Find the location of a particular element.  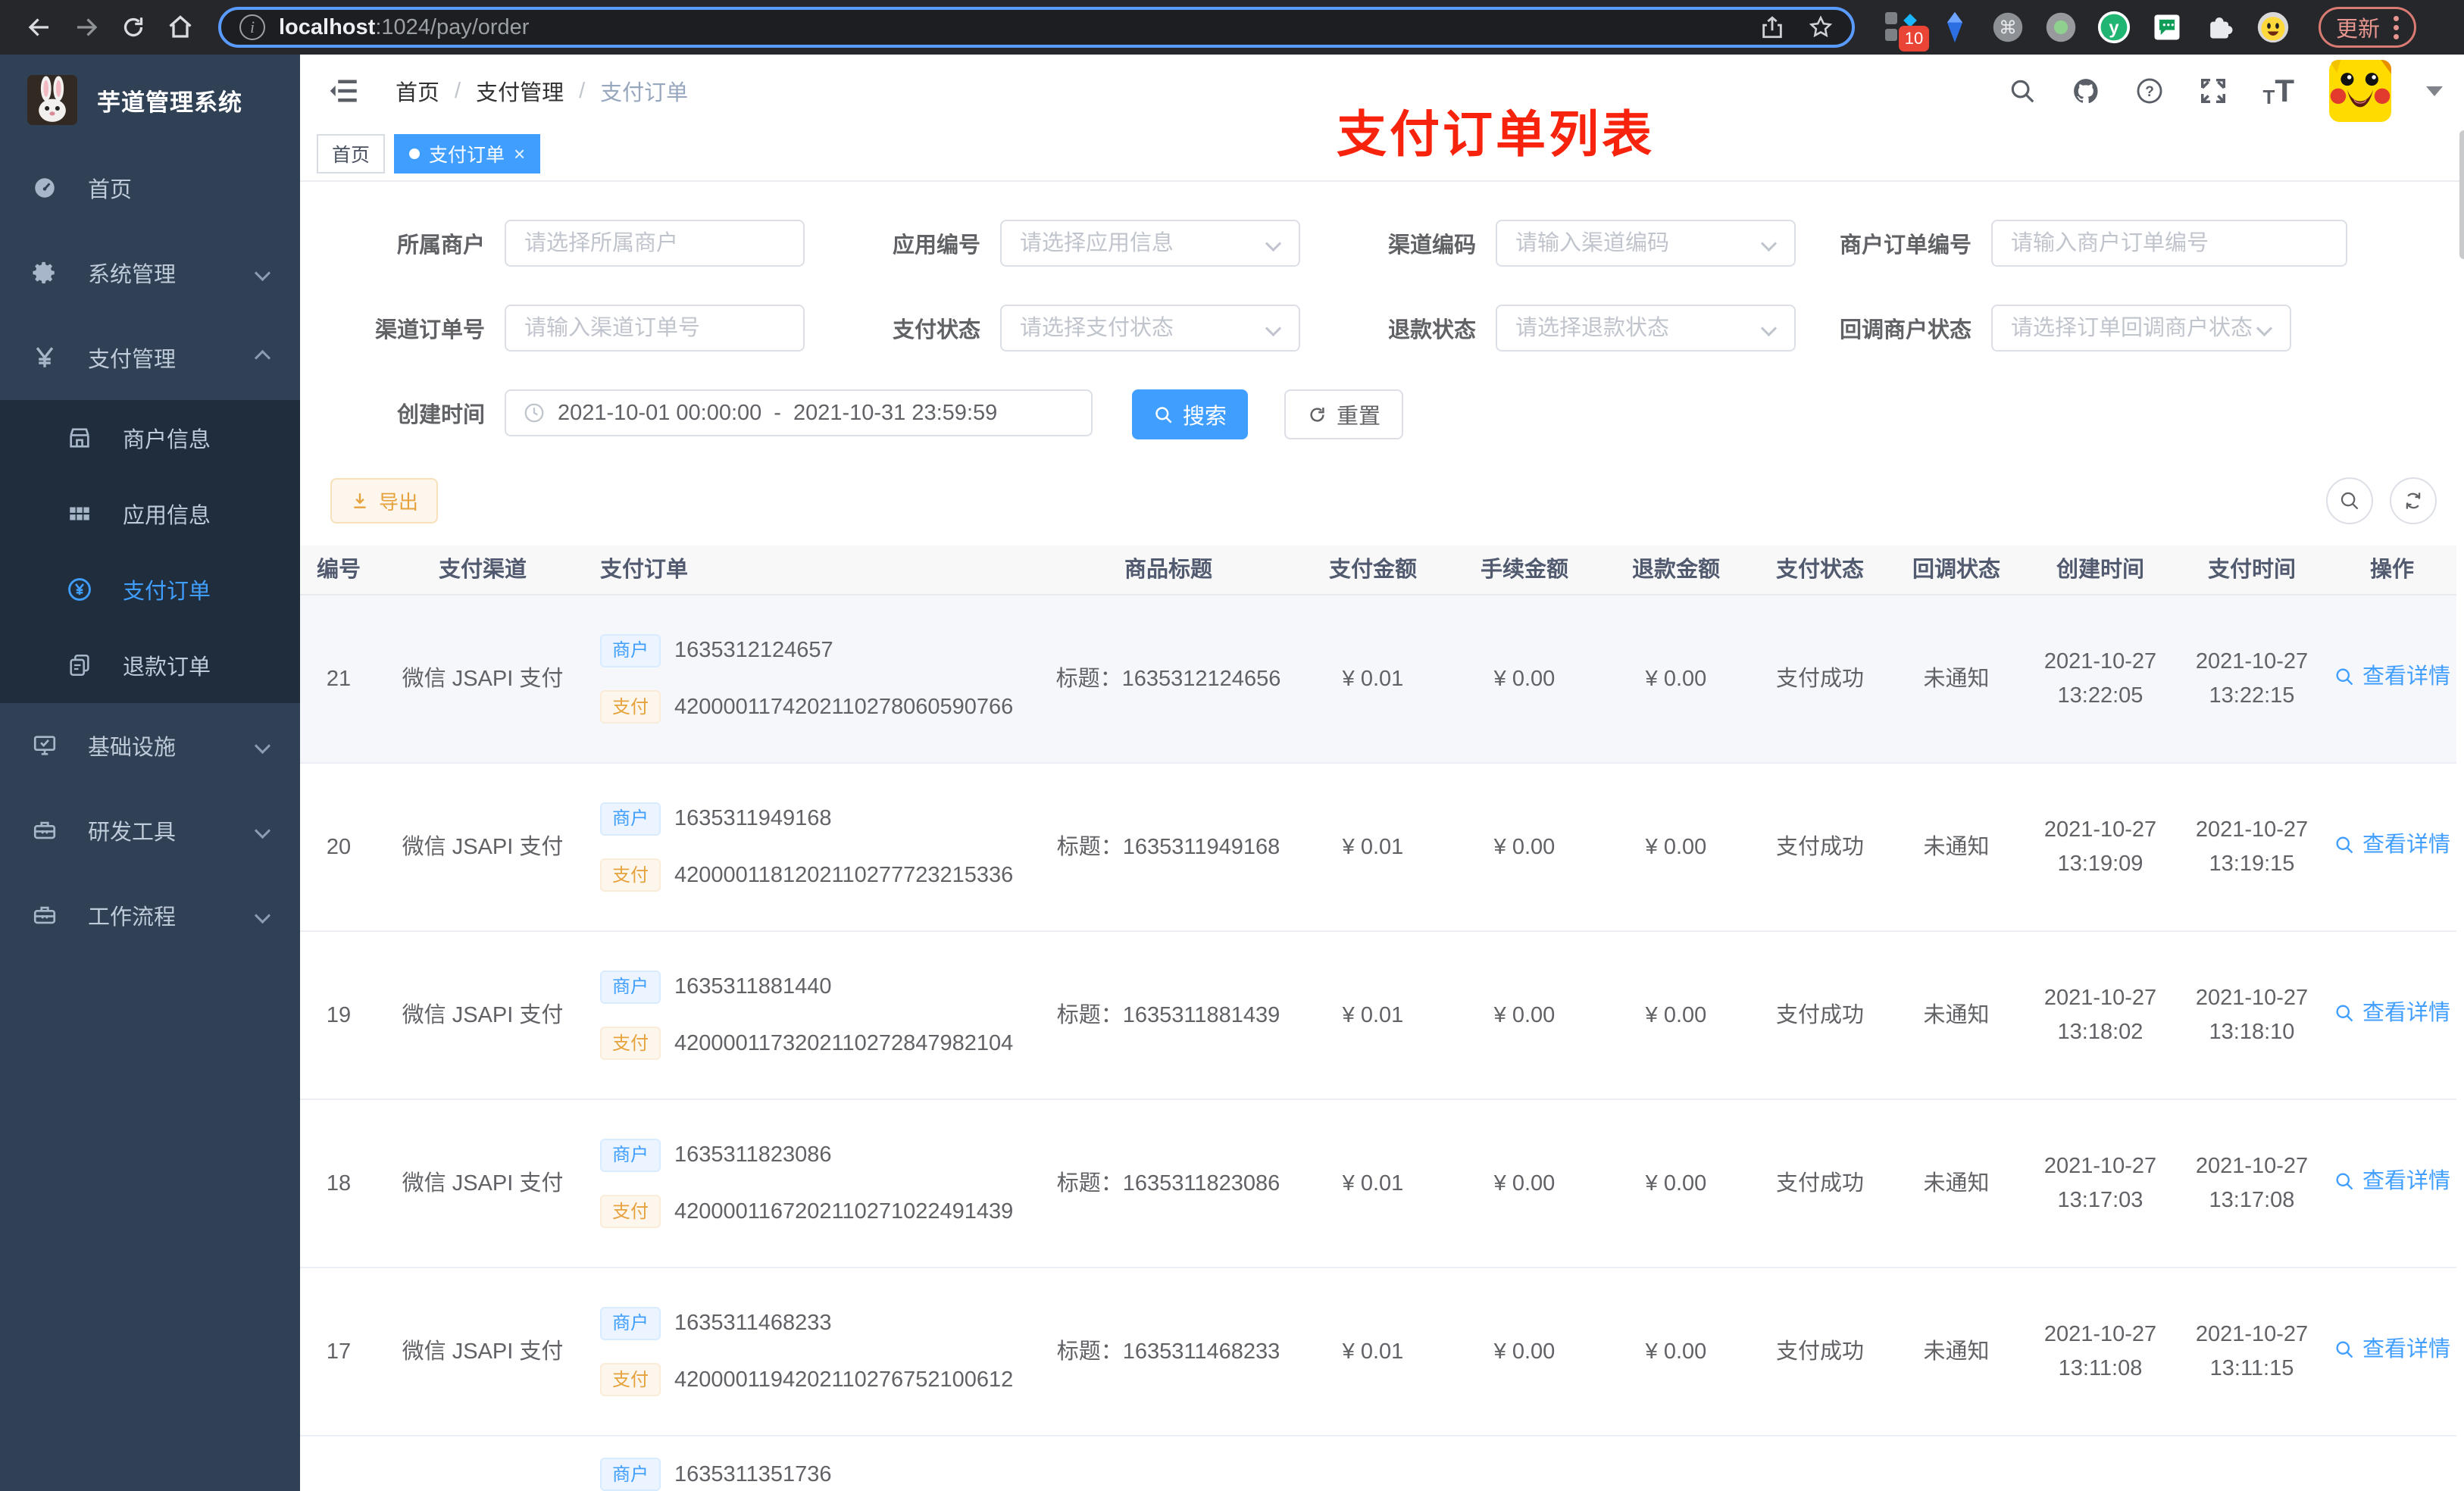

scrollbar is located at coordinates (2461, 194).